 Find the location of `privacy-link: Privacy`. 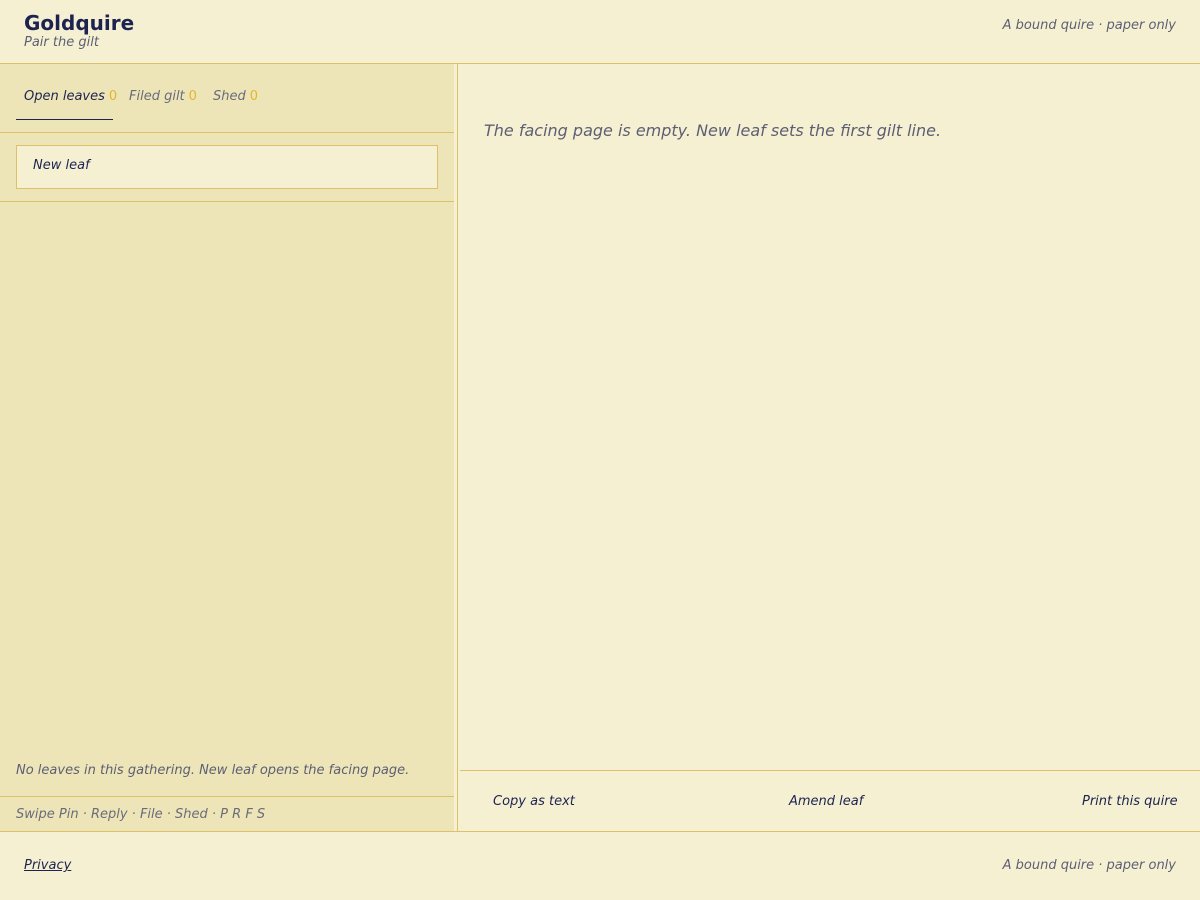

privacy-link: Privacy is located at coordinates (47, 865).